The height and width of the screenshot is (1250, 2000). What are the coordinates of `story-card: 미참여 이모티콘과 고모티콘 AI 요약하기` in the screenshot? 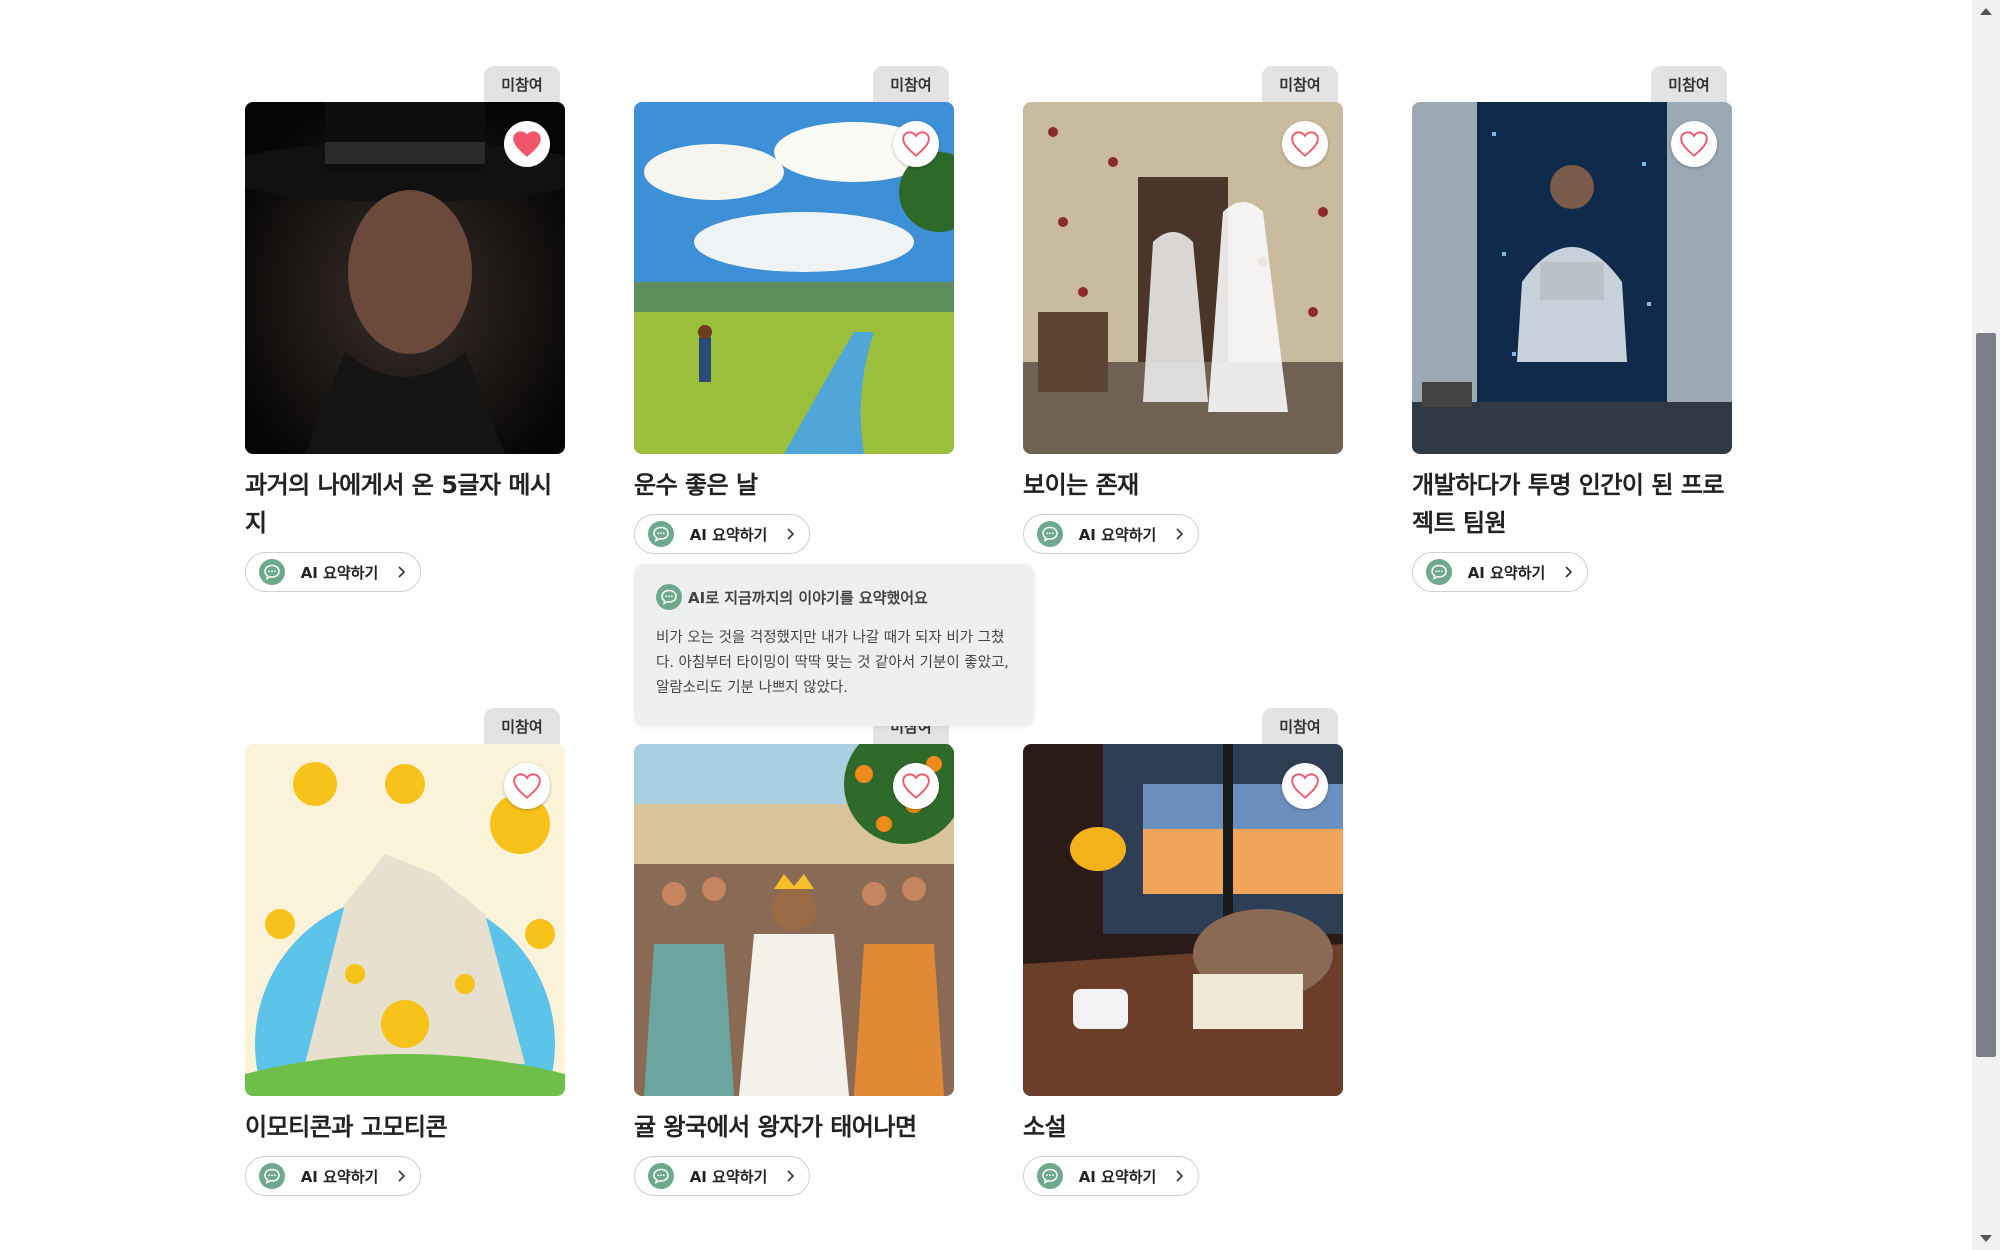 It's located at (405, 952).